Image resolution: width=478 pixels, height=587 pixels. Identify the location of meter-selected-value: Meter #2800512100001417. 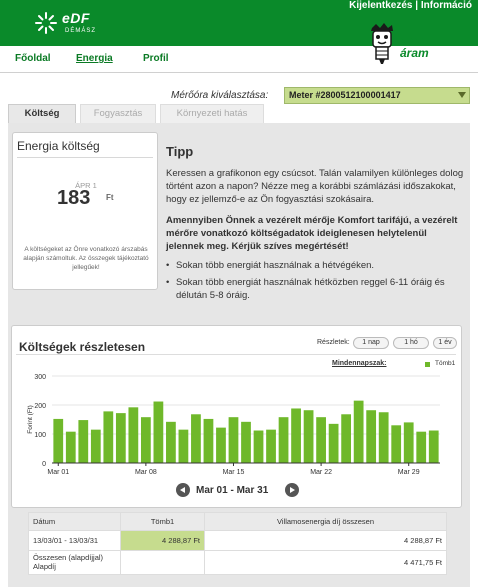
(345, 95).